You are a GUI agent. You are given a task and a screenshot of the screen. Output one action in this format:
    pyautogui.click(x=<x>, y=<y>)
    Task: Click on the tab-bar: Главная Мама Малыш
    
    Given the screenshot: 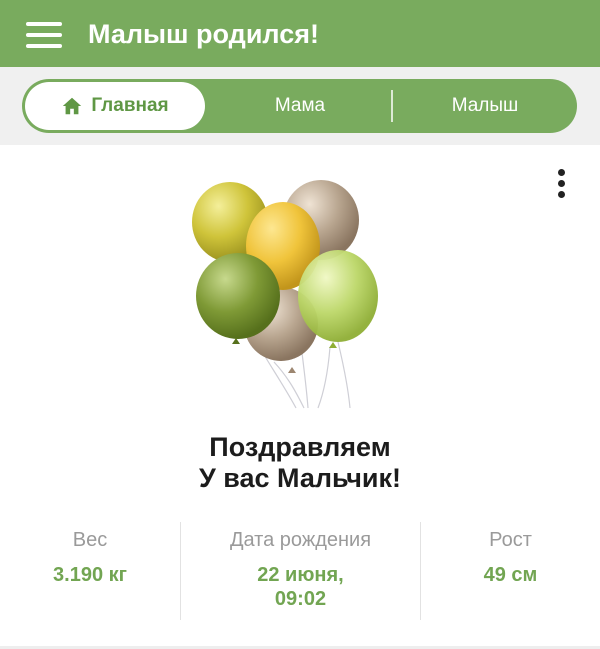 What is the action you would take?
    pyautogui.click(x=299, y=106)
    